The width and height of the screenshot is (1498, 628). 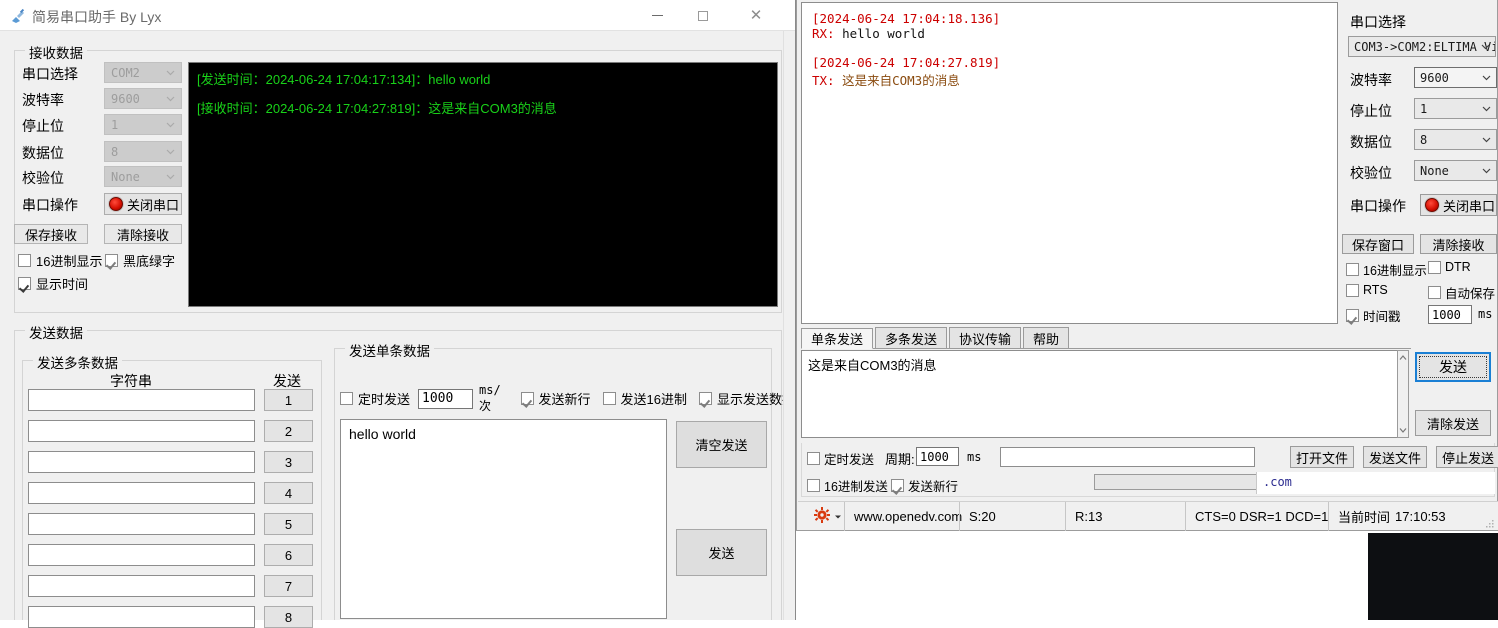 What do you see at coordinates (644, 398) in the screenshot?
I see `send-hex-checkbox: 发送16进制` at bounding box center [644, 398].